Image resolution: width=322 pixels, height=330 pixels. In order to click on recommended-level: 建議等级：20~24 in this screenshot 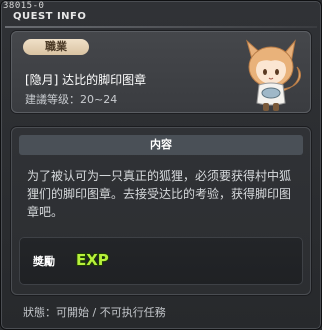, I will do `click(71, 99)`.